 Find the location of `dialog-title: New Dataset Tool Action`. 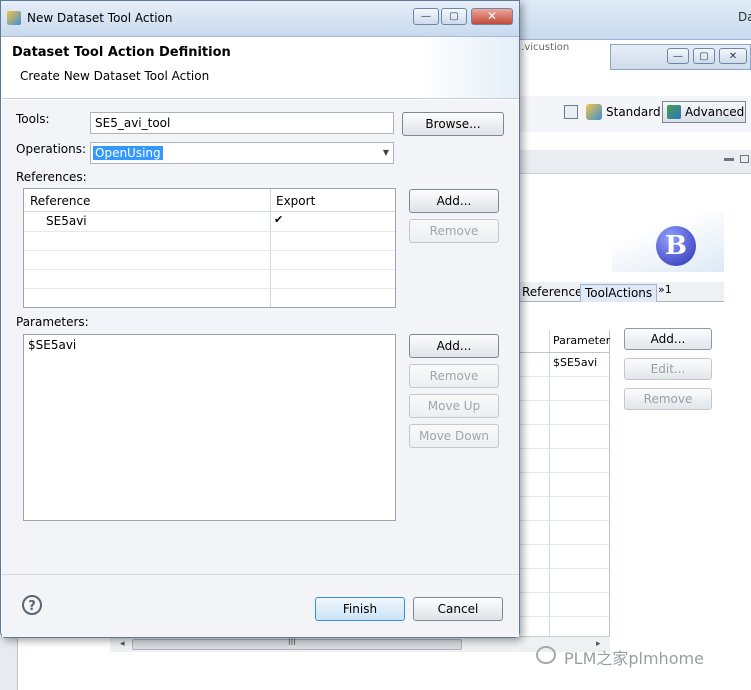

dialog-title: New Dataset Tool Action is located at coordinates (100, 18).